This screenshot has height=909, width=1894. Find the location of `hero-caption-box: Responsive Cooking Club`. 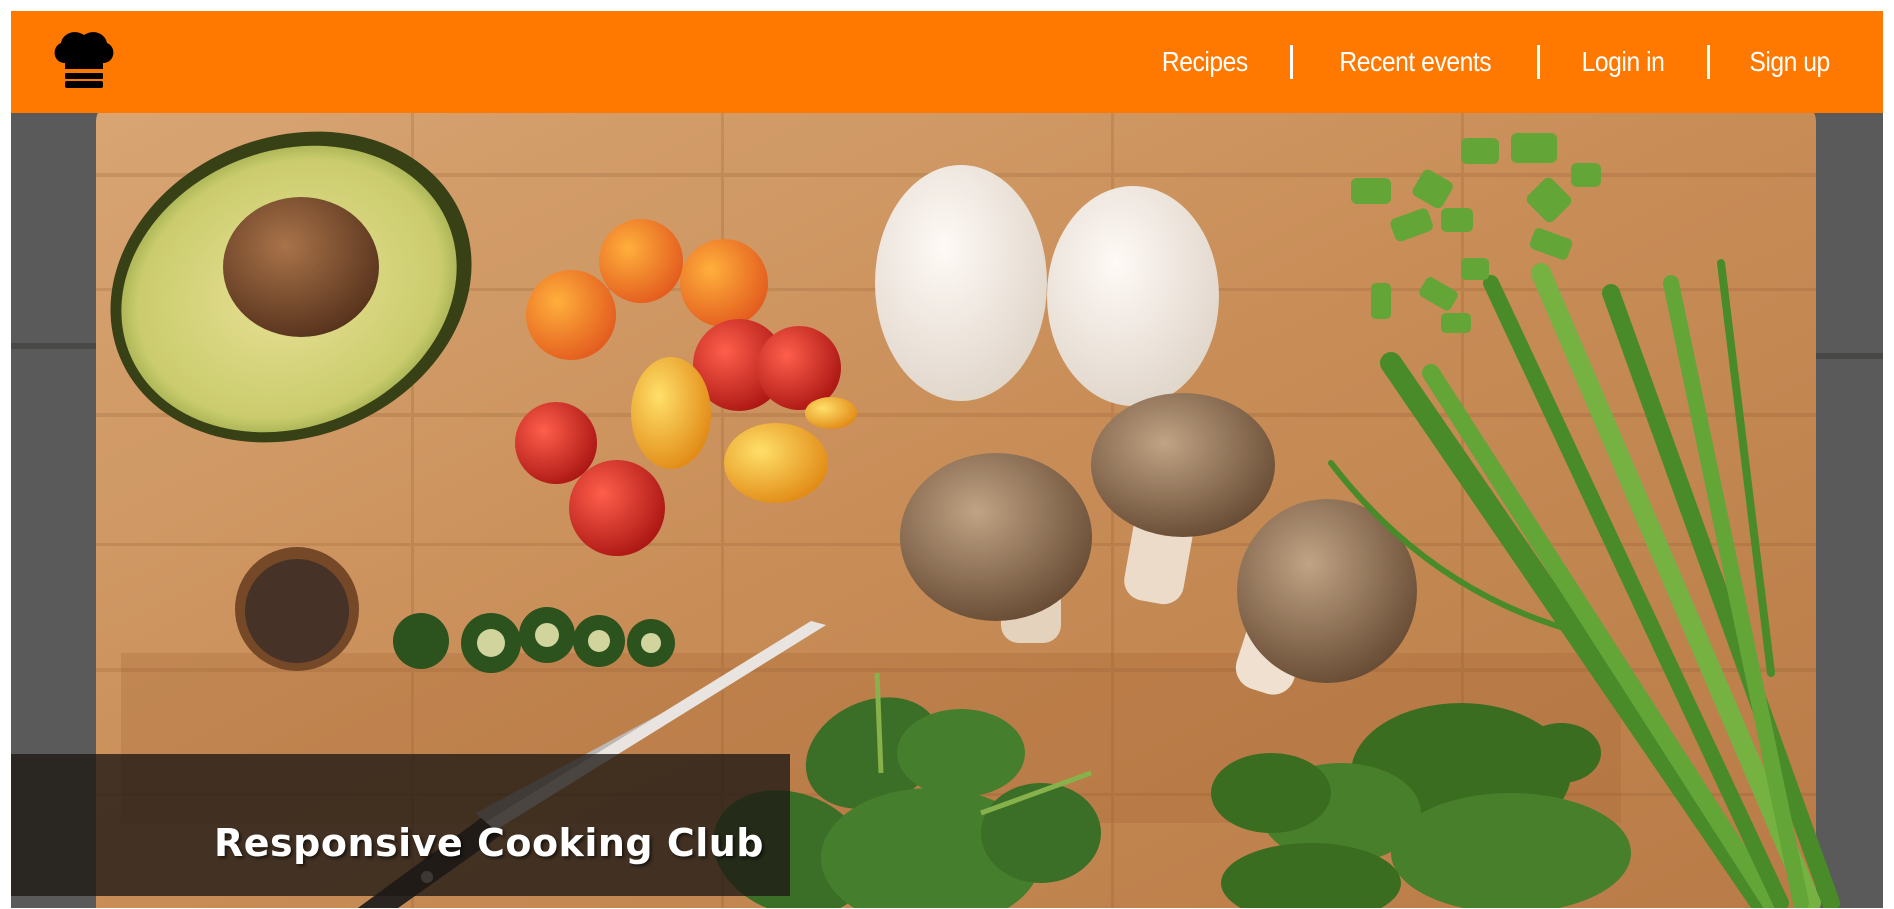

hero-caption-box: Responsive Cooking Club is located at coordinates (400, 825).